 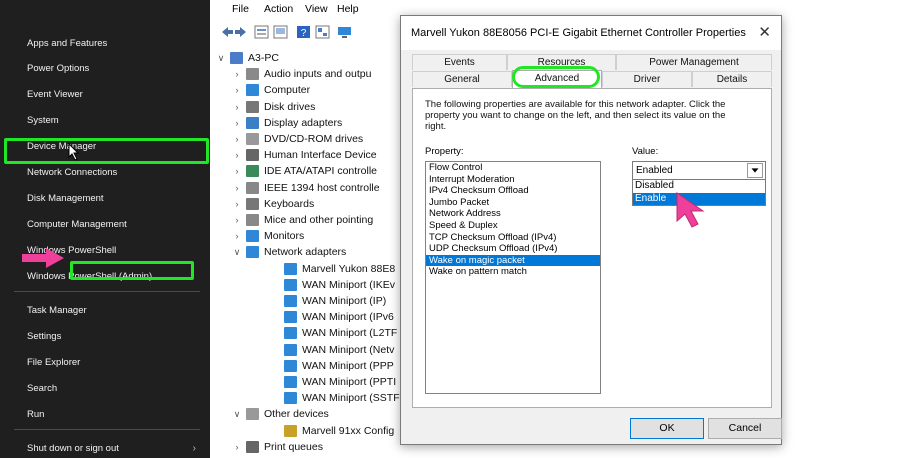 I want to click on winx-item-search: Search, so click(x=105, y=389).